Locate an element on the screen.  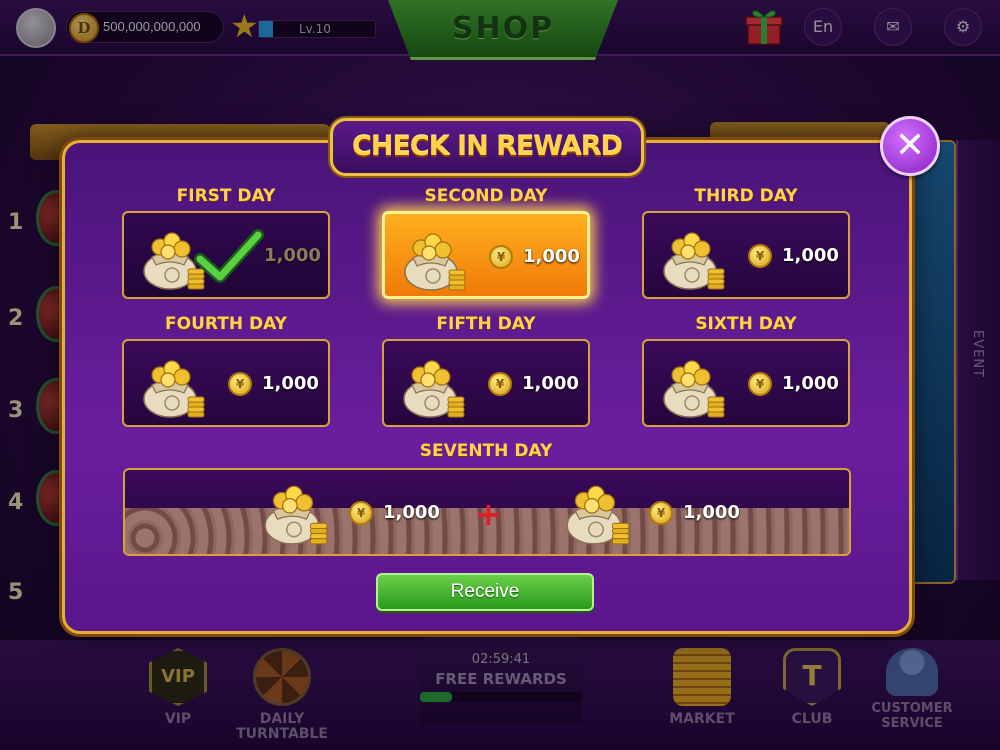
day-card-7: ¥ 1,000 + ¥ 1,000 is located at coordinates (487, 512).